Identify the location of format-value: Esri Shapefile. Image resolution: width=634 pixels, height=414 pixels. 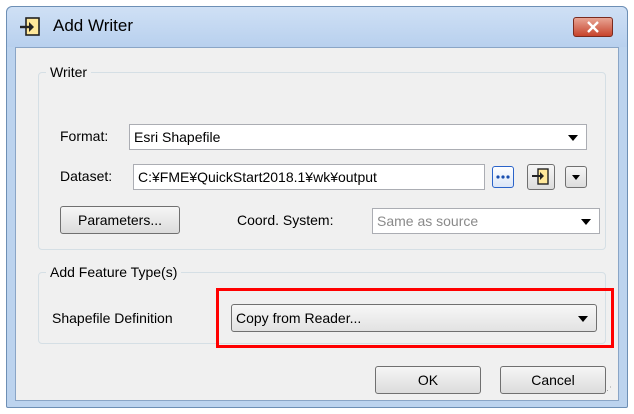
(177, 137).